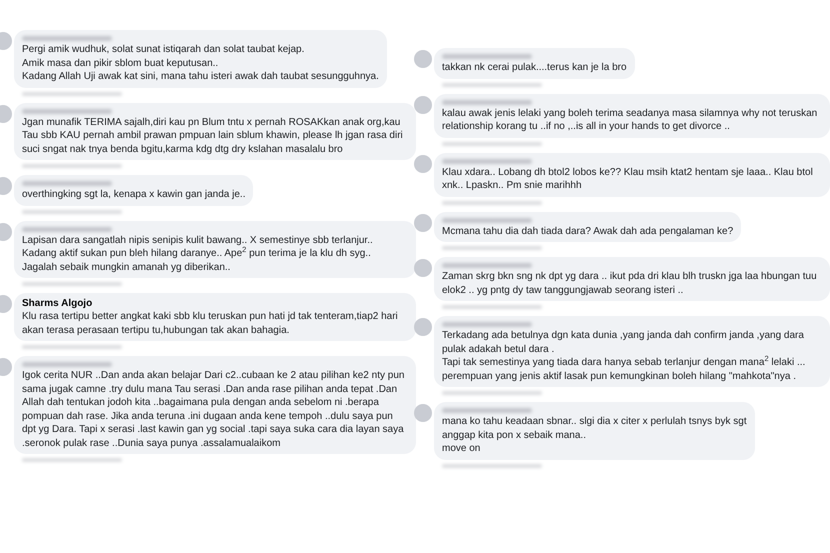  What do you see at coordinates (628, 179) in the screenshot?
I see `comment-text: Klau xdara.. Lobang dh btol2 lobos ke?? Klau msih ktat2 hentam sje laaa.. Klau btol xnk.. Lpaskn.. Pm snie marihhh` at bounding box center [628, 179].